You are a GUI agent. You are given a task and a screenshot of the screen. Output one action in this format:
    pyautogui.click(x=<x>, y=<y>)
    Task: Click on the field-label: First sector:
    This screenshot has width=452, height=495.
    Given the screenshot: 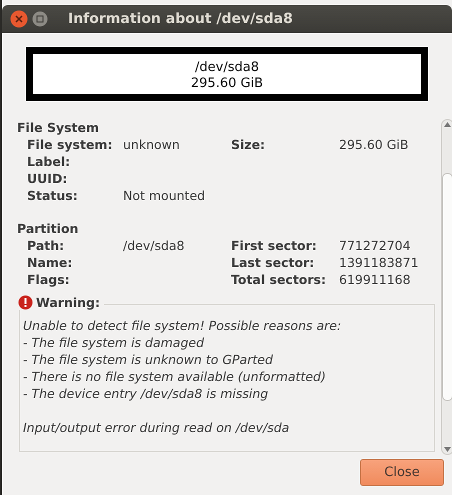 What is the action you would take?
    pyautogui.click(x=274, y=245)
    